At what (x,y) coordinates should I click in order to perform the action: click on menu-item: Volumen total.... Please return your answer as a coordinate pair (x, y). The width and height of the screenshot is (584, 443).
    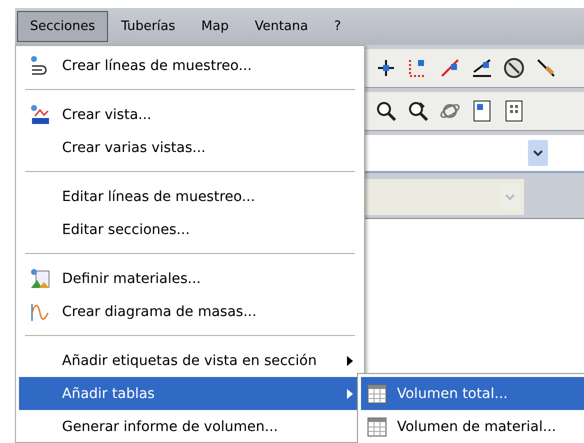
    Looking at the image, I should click on (472, 393).